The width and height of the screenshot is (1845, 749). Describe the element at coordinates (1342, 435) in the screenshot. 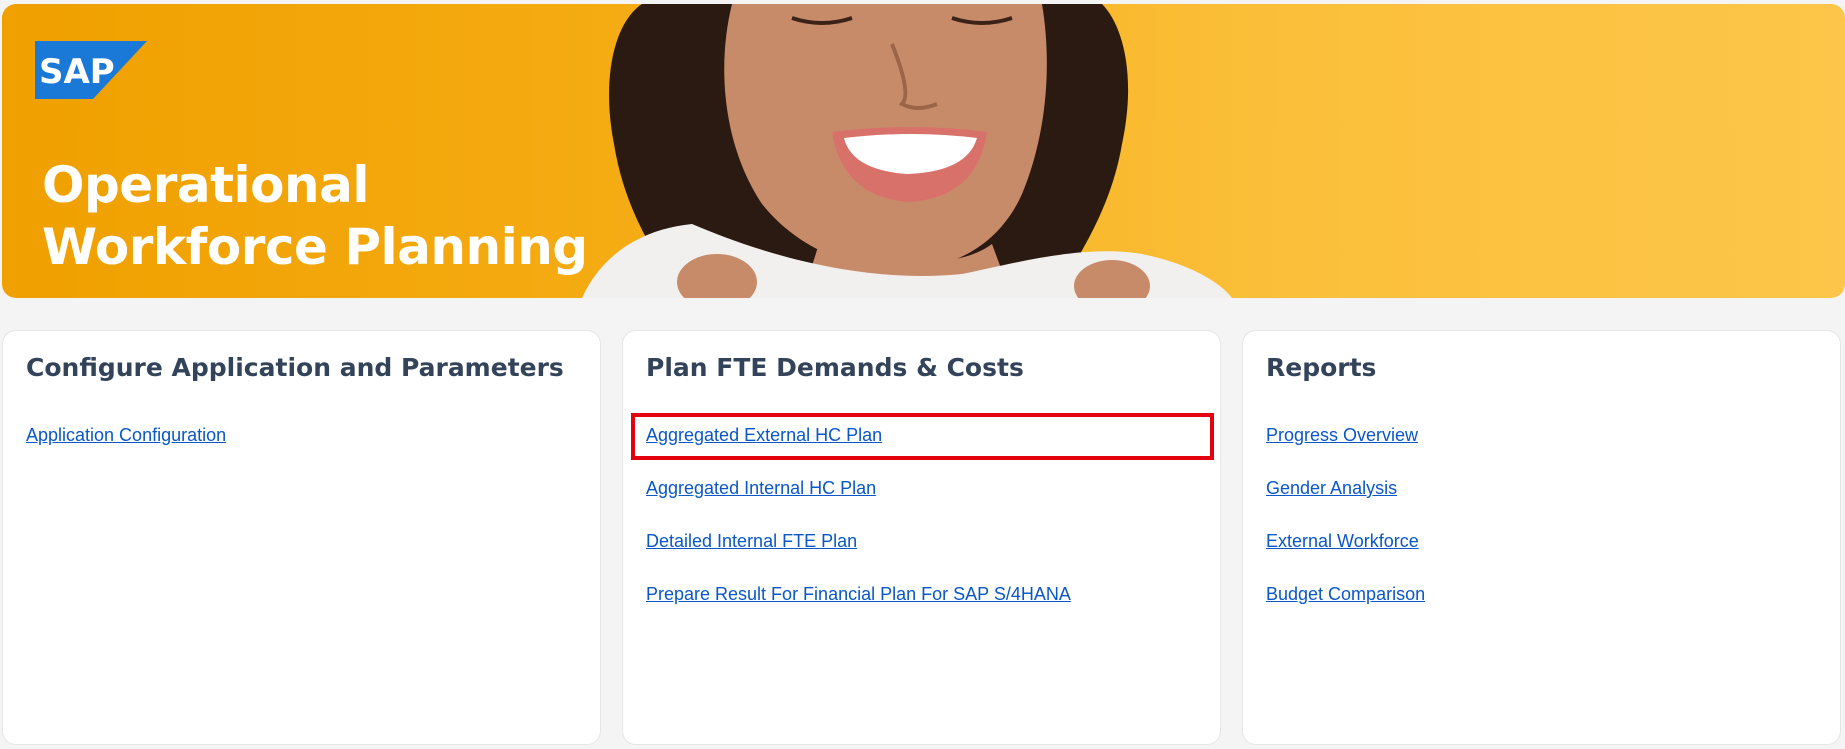

I see `link-progress-overview: Progress Overview` at that location.